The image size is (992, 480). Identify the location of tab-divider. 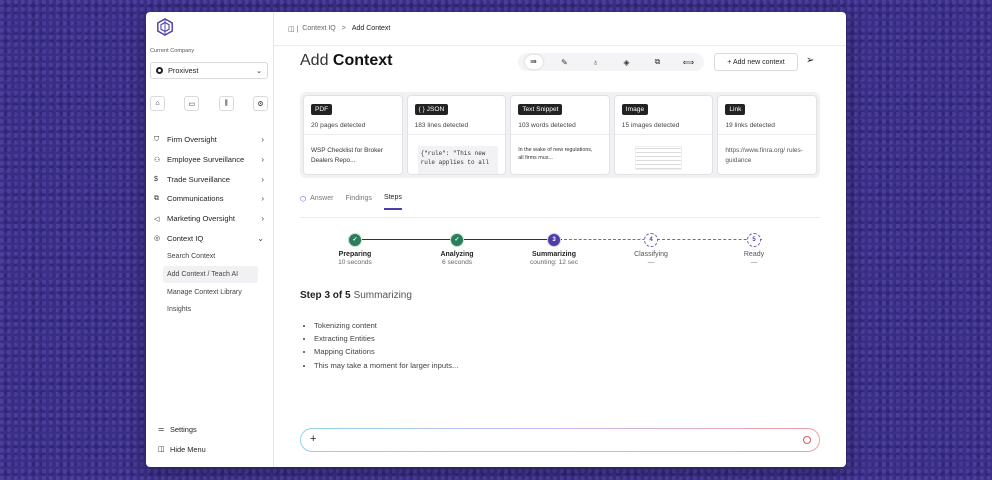
(560, 217).